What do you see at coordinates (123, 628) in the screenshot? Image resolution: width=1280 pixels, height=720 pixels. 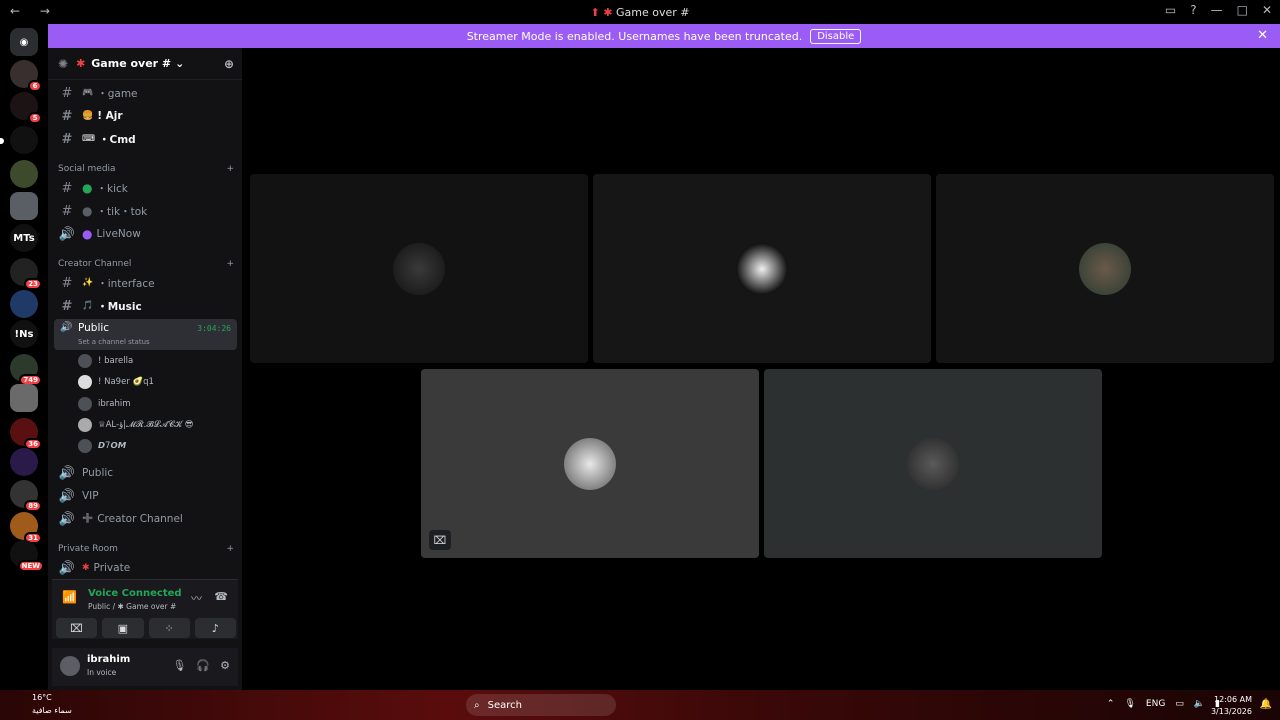 I see `screen-share-button: ▣` at bounding box center [123, 628].